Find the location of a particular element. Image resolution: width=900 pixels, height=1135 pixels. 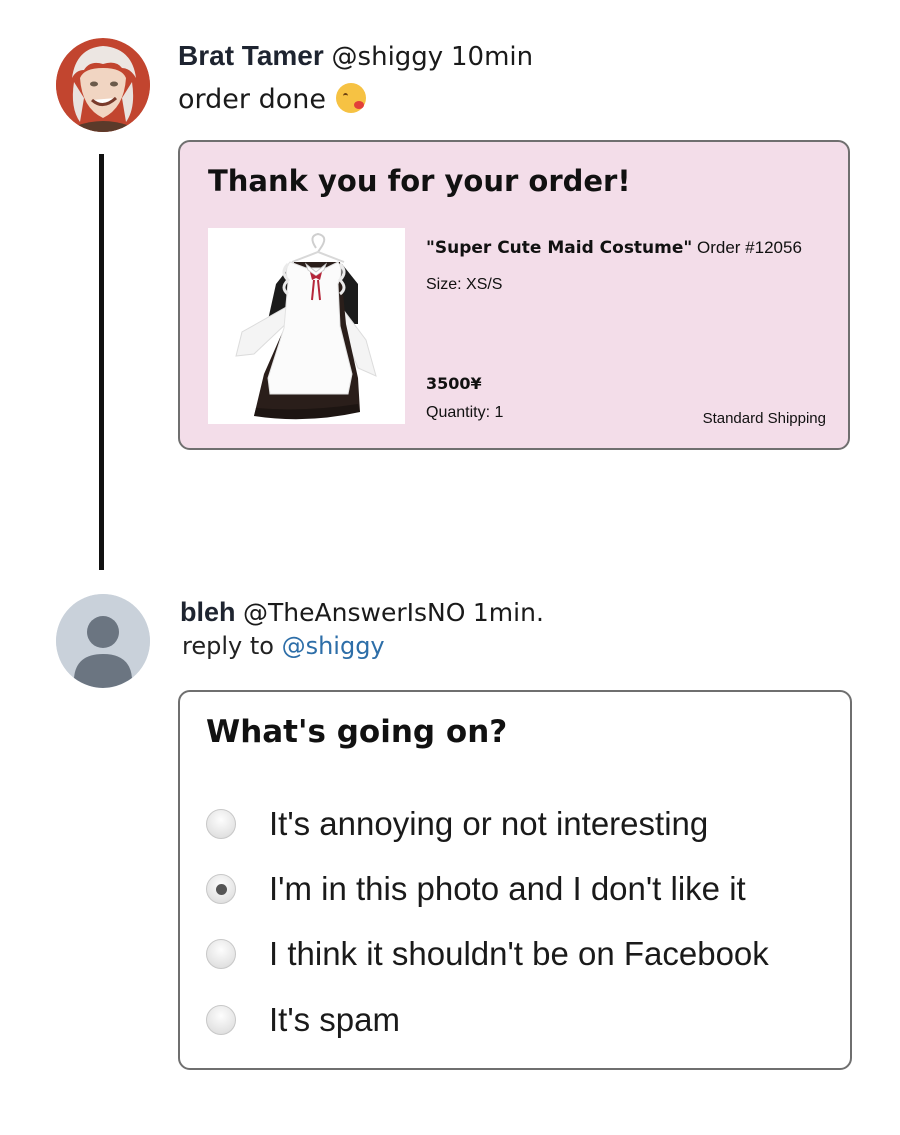

avatar-bleh is located at coordinates (103, 641).